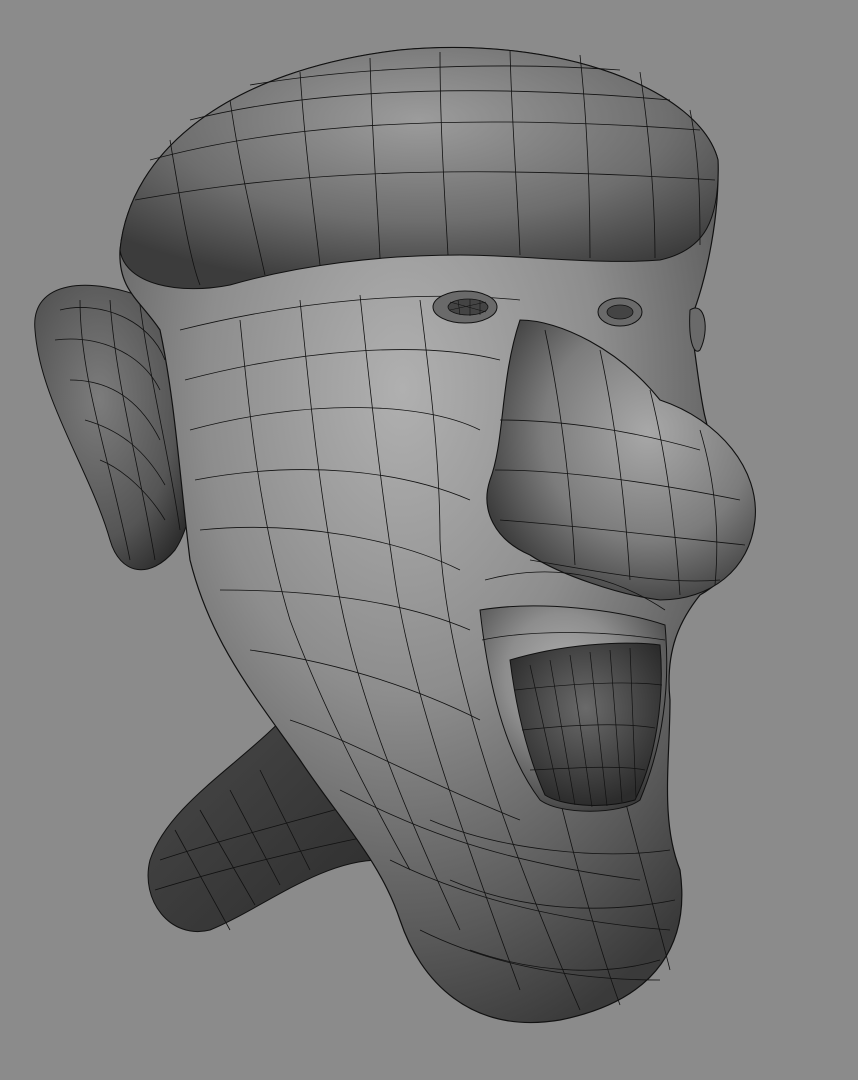  Describe the element at coordinates (620, 312) in the screenshot. I see `right-eye` at that location.